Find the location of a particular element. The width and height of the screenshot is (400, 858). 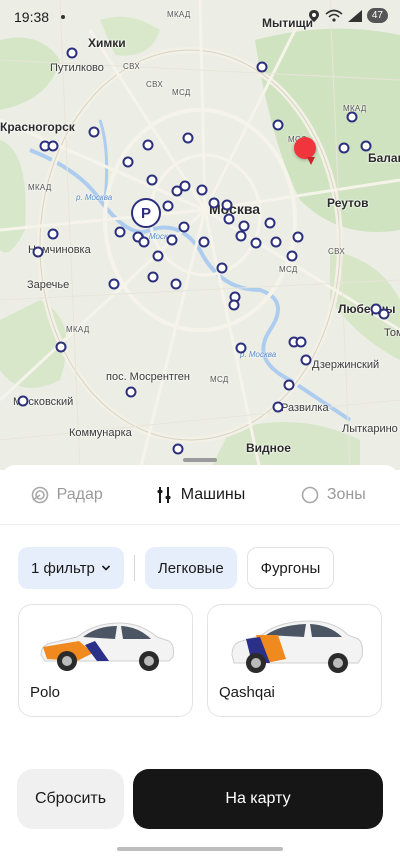

map-label-razvilka: Развилка is located at coordinates (305, 408).